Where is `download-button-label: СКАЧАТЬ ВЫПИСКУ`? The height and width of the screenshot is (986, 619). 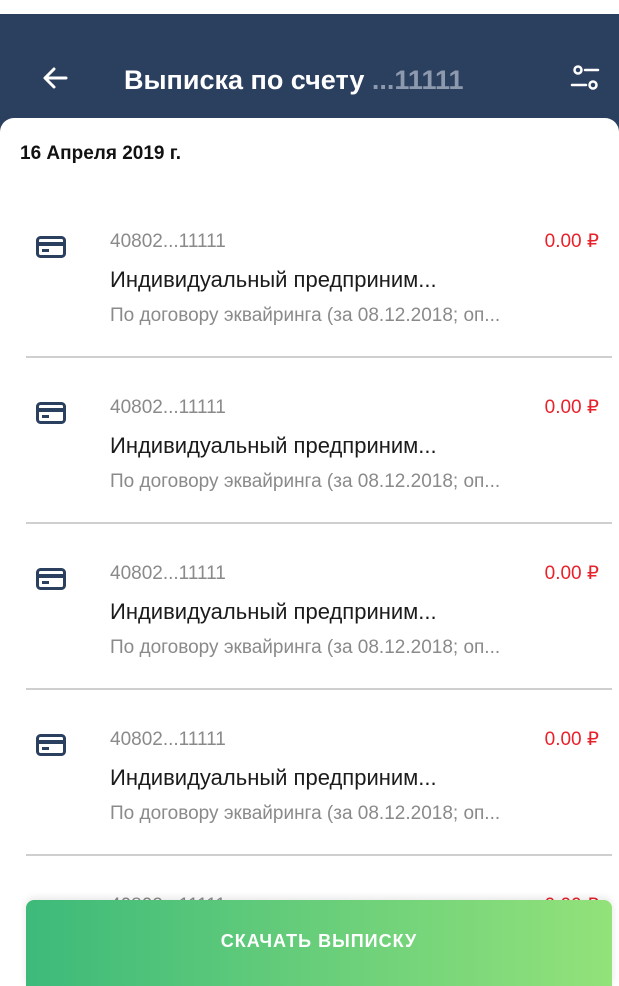 download-button-label: СКАЧАТЬ ВЫПИСКУ is located at coordinates (319, 940).